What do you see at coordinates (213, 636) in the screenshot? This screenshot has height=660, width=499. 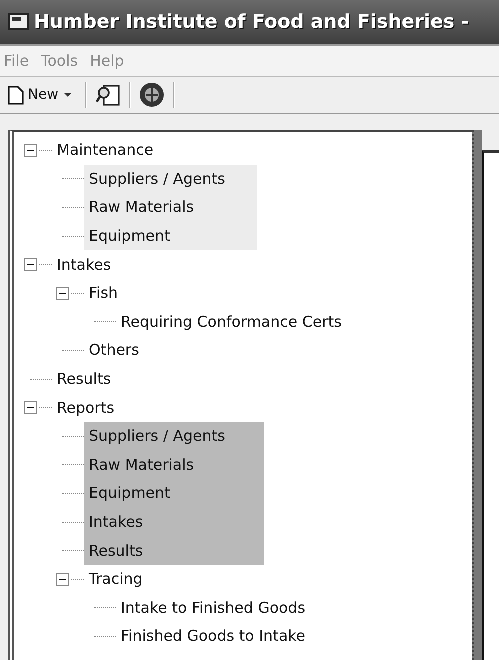 I see `tree-item: Finished Goods to Intake` at bounding box center [213, 636].